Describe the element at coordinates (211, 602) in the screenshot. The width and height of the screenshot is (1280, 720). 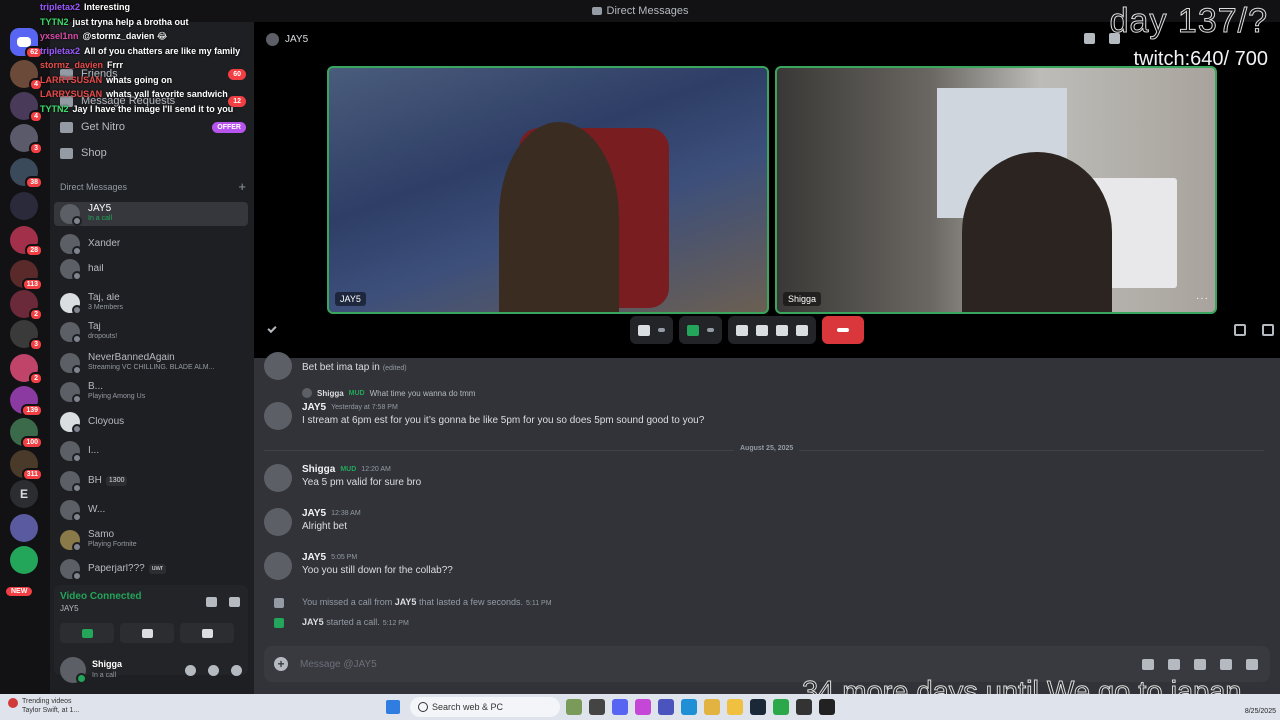
I see `noise-suppression-icon` at that location.